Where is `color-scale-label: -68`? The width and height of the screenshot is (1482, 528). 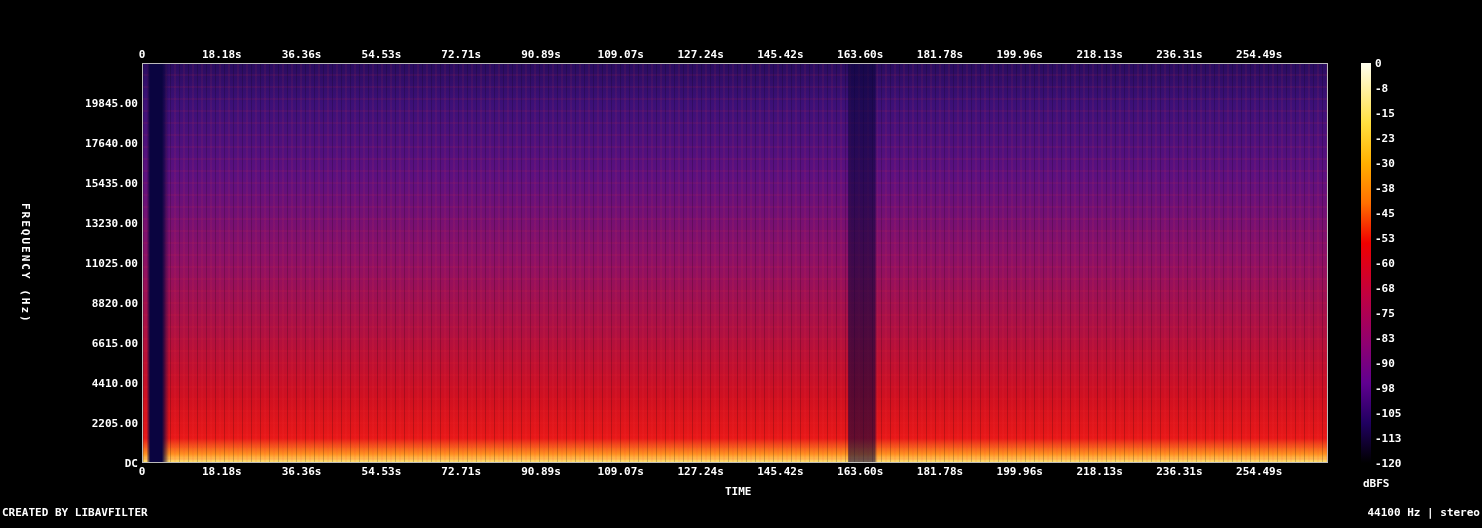
color-scale-label: -68 is located at coordinates (1385, 288).